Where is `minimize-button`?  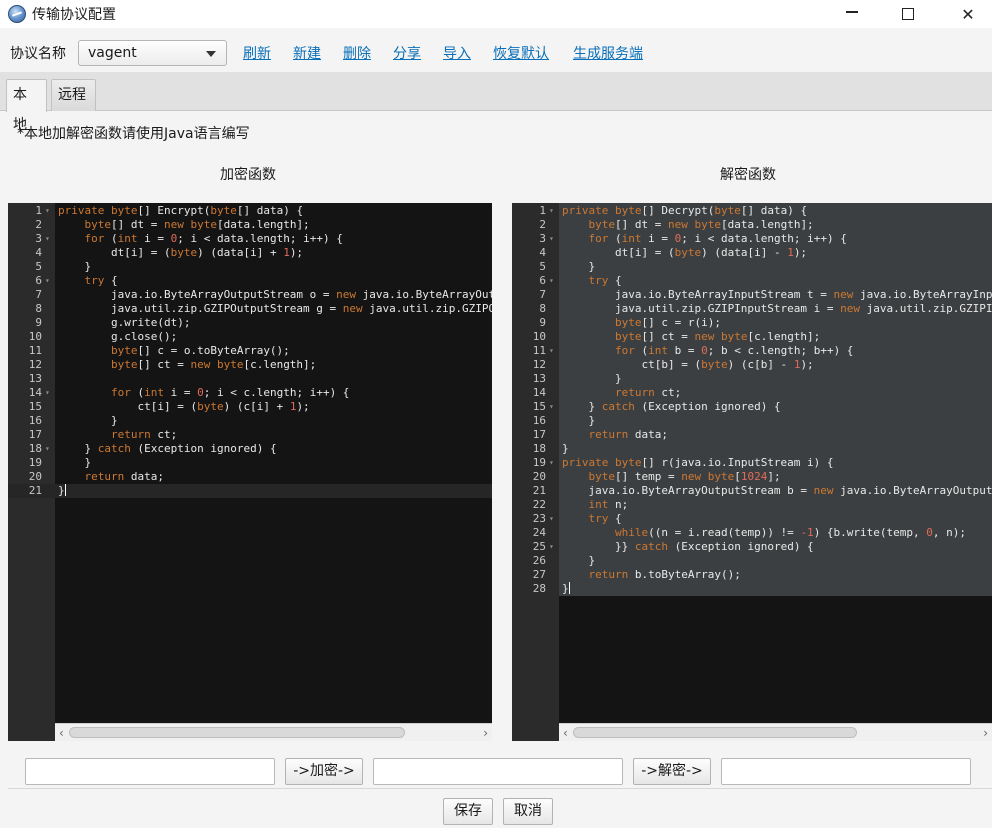
minimize-button is located at coordinates (852, 14).